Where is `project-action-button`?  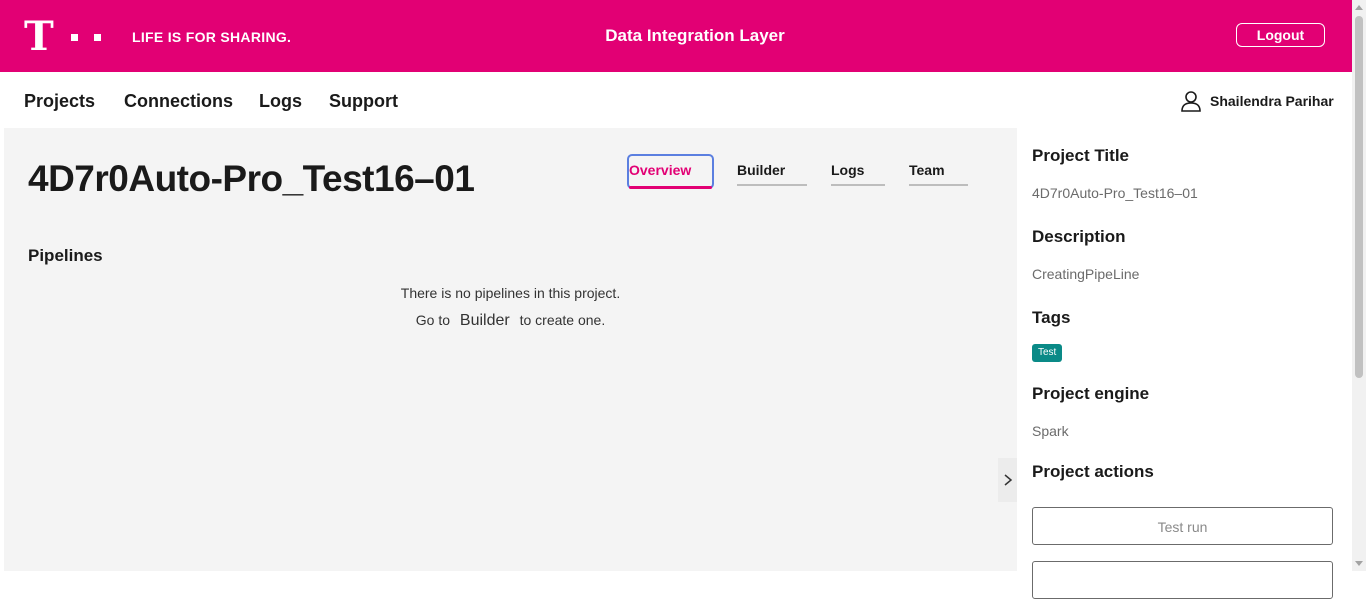
project-action-button is located at coordinates (1182, 580).